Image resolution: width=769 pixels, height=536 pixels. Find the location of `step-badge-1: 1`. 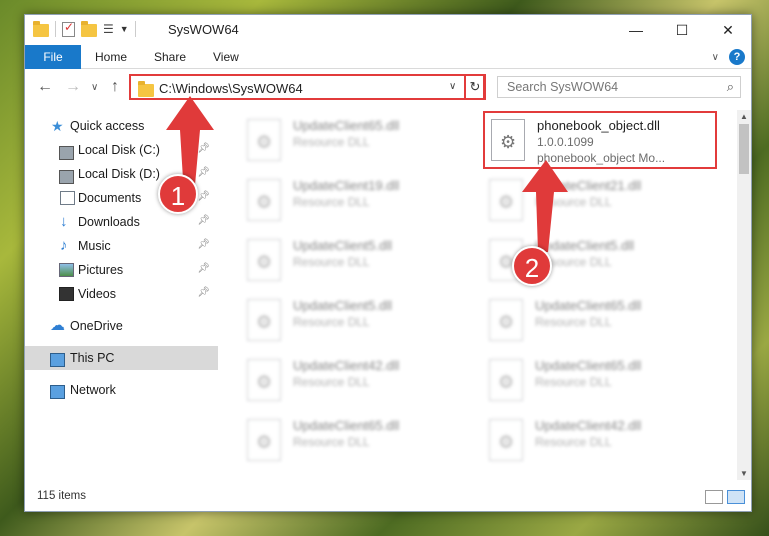

step-badge-1: 1 is located at coordinates (178, 194).